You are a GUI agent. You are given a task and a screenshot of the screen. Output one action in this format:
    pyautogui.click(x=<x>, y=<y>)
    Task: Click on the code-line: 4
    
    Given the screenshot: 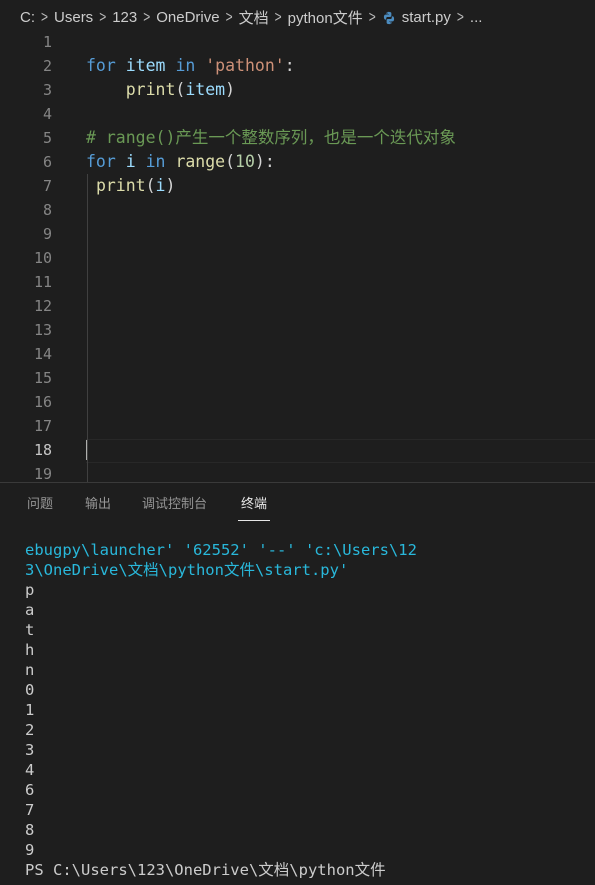 What is the action you would take?
    pyautogui.click(x=297, y=114)
    